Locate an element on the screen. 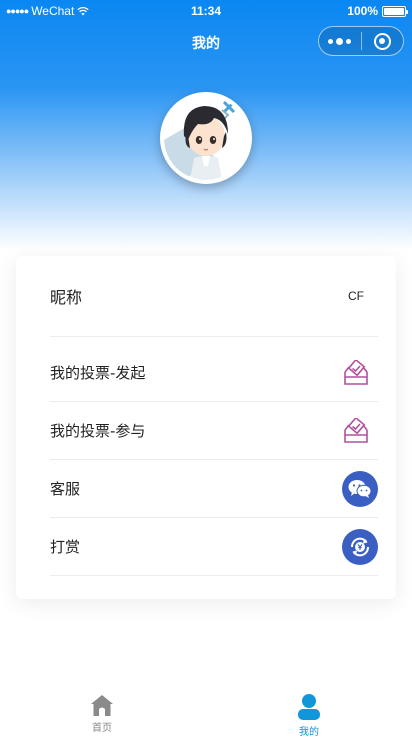 The height and width of the screenshot is (737, 412). tab-label: 我的 is located at coordinates (309, 732).